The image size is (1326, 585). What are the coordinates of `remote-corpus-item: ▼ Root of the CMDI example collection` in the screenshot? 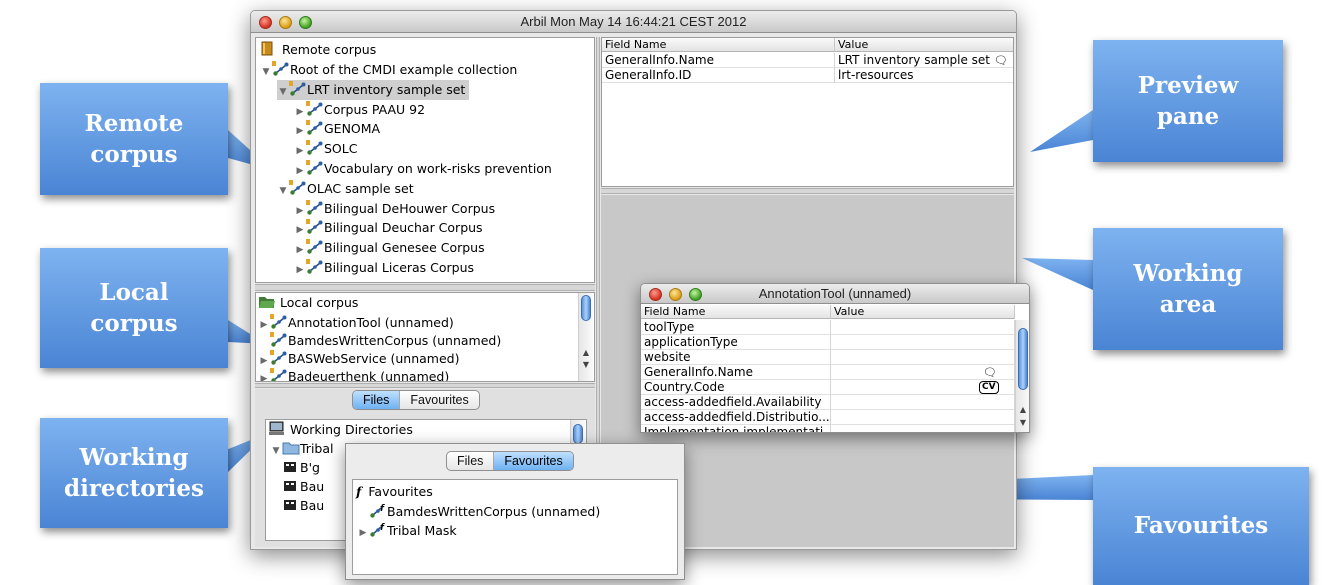 It's located at (390, 70).